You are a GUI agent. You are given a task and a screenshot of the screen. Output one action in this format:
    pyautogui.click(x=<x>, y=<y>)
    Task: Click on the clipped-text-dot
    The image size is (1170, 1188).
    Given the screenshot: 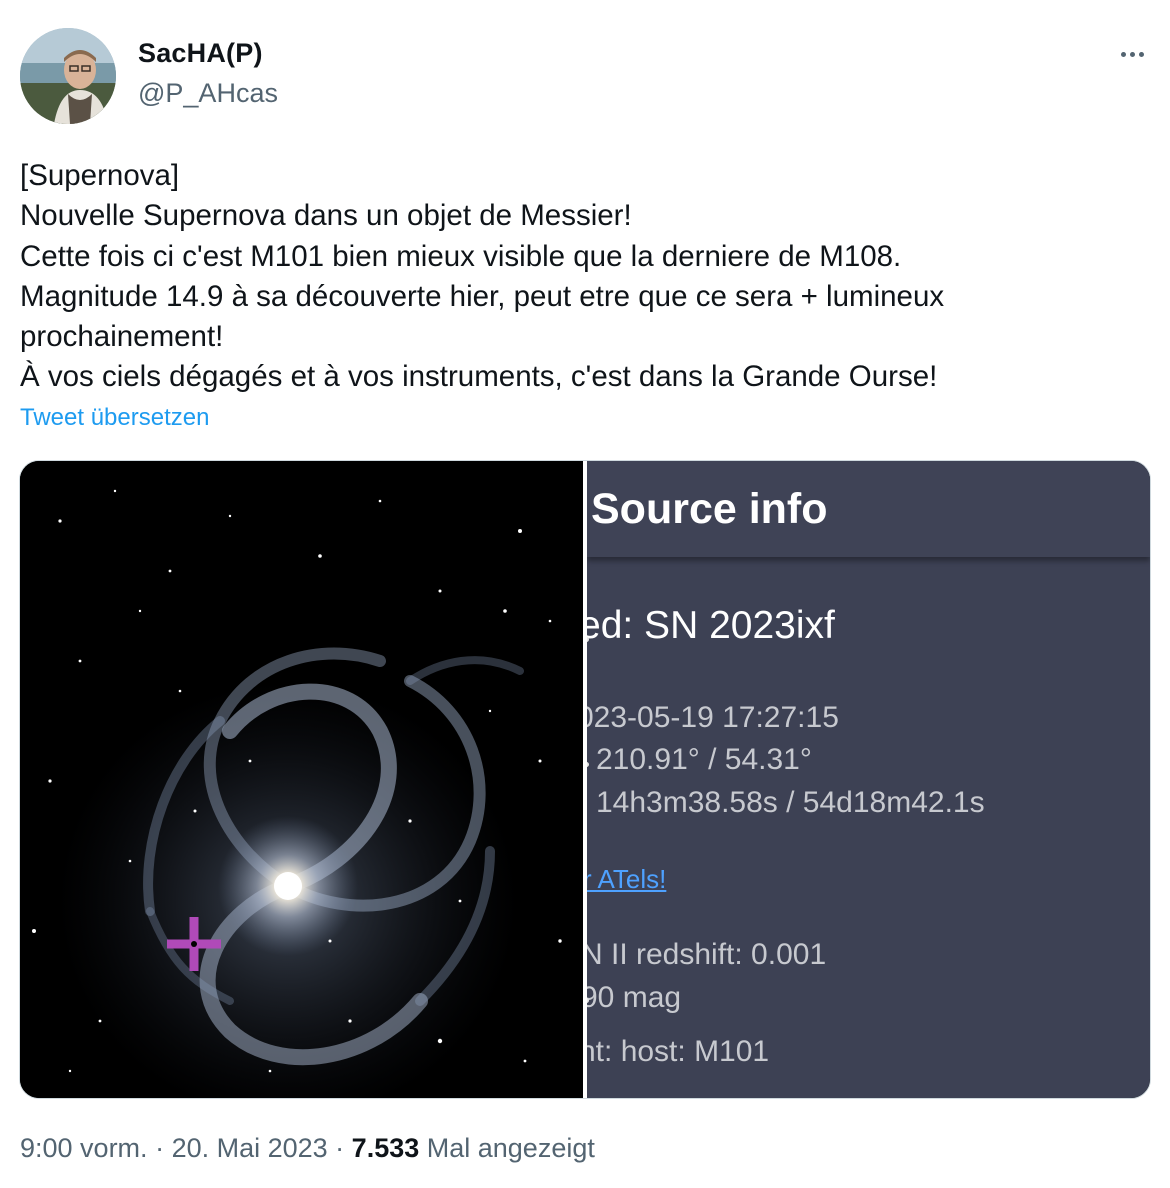 What is the action you would take?
    pyautogui.click(x=588, y=764)
    